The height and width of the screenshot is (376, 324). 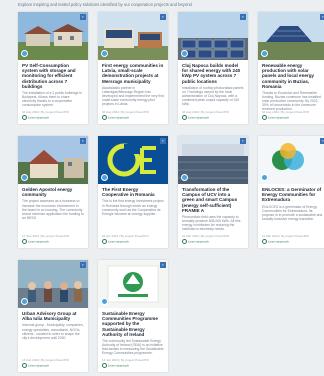 What do you see at coordinates (285, 236) in the screenshot?
I see `card-meta: 11 Mar 2024 | By project PowerPOI` at bounding box center [285, 236].